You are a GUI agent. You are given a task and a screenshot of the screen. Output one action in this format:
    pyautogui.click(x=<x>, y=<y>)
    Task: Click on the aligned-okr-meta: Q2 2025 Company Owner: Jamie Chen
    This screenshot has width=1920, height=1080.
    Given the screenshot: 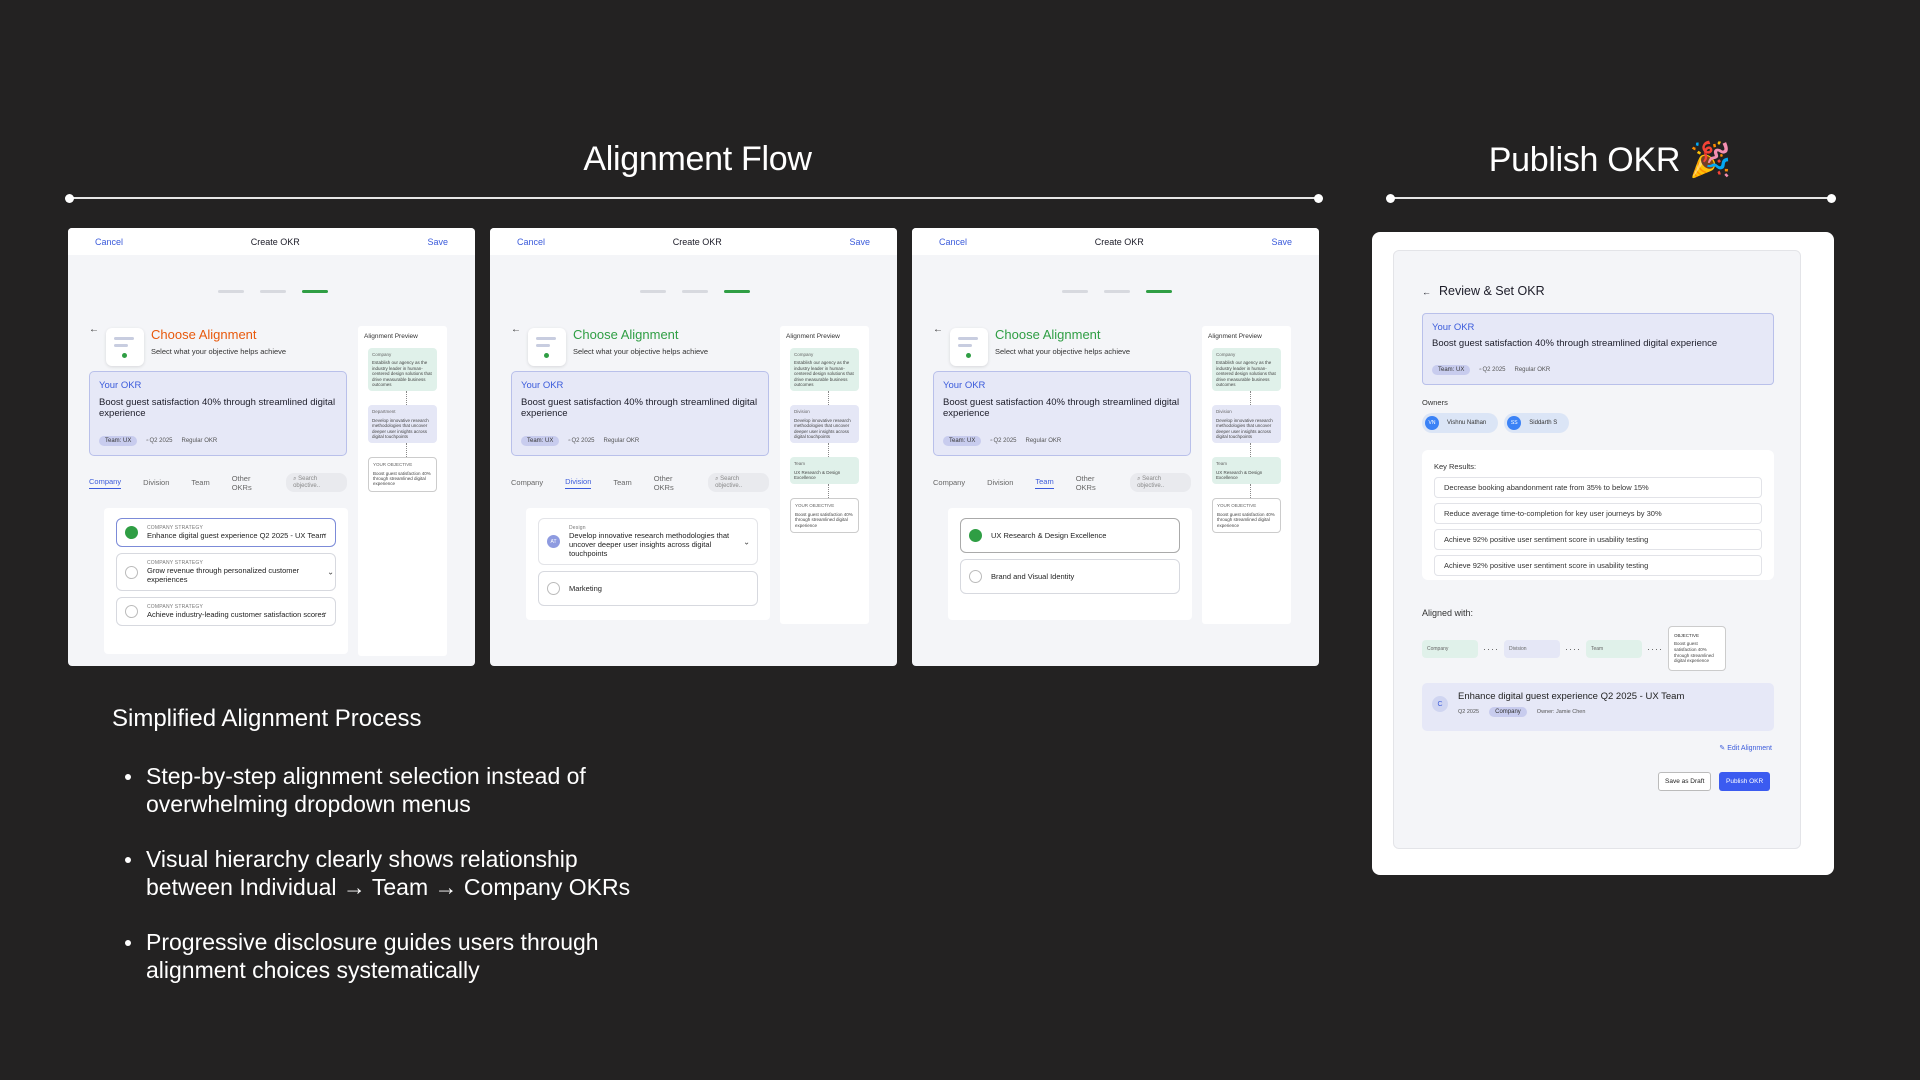 What is the action you would take?
    pyautogui.click(x=1571, y=712)
    